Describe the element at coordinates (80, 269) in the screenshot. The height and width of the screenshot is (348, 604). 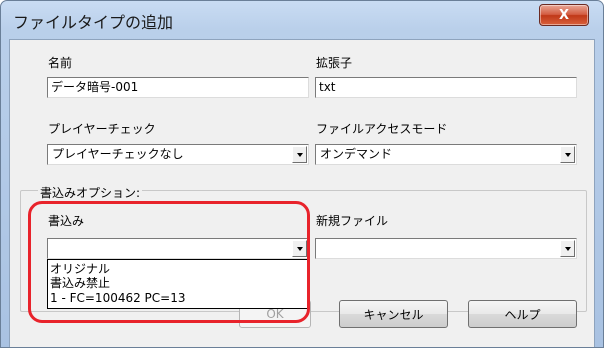
I see `dropdown-option-original: オリジナル` at that location.